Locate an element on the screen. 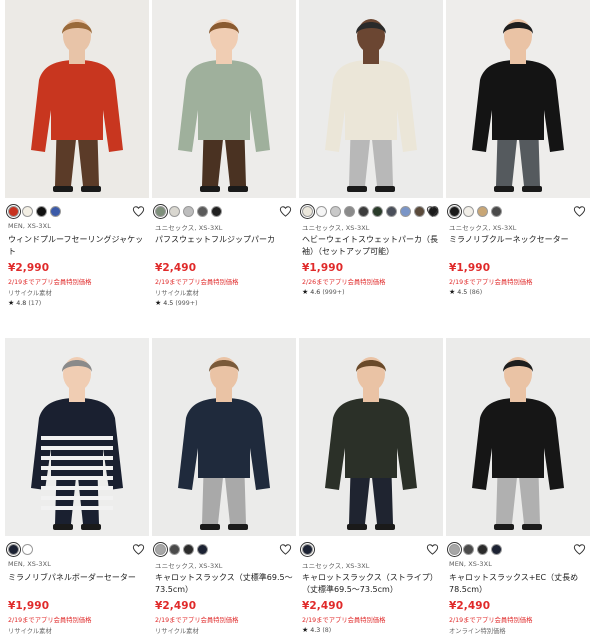 This screenshot has width=596, height=638. product-name: ミラノリブクルーネックセーター is located at coordinates (518, 240).